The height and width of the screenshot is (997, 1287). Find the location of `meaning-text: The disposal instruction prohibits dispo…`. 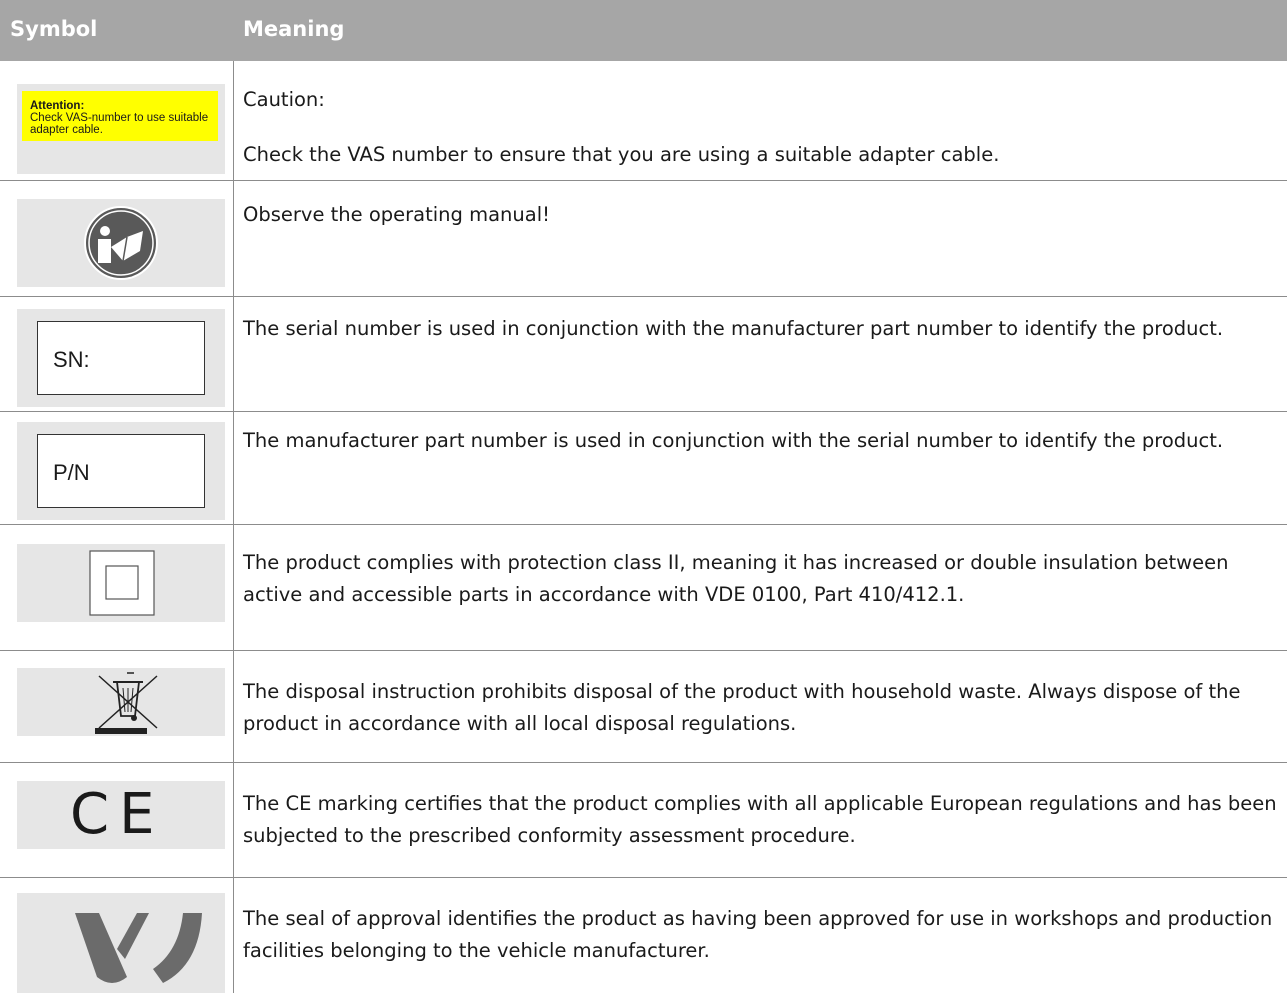

meaning-text: The disposal instruction prohibits dispo… is located at coordinates (742, 707).